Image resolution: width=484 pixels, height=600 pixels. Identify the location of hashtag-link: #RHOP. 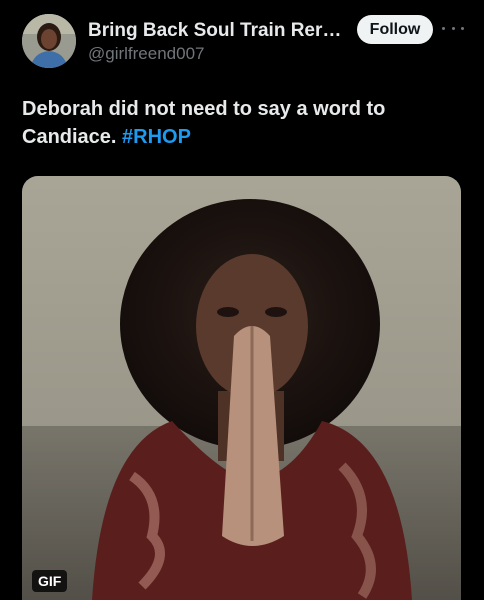
(156, 137).